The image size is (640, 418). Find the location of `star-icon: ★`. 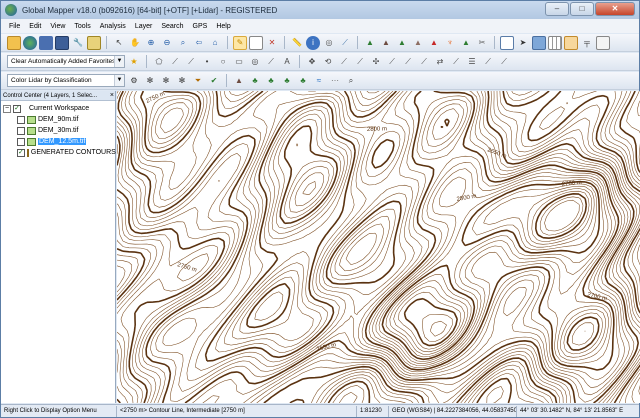

star-icon: ★ is located at coordinates (134, 62).